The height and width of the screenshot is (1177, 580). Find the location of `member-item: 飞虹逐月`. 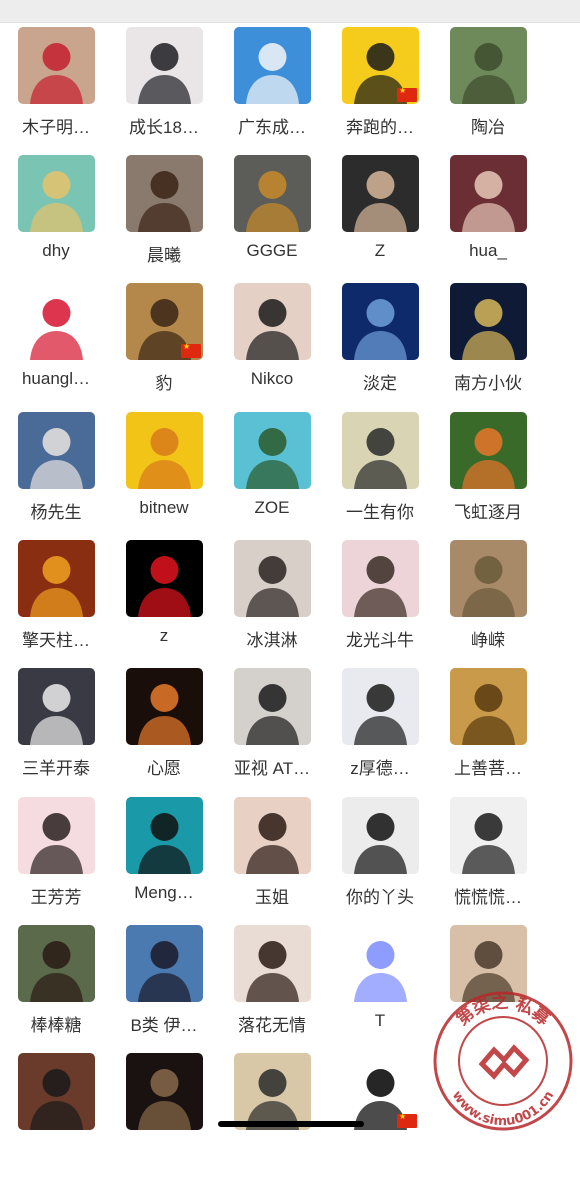

member-item: 飞虹逐月 is located at coordinates (488, 474).